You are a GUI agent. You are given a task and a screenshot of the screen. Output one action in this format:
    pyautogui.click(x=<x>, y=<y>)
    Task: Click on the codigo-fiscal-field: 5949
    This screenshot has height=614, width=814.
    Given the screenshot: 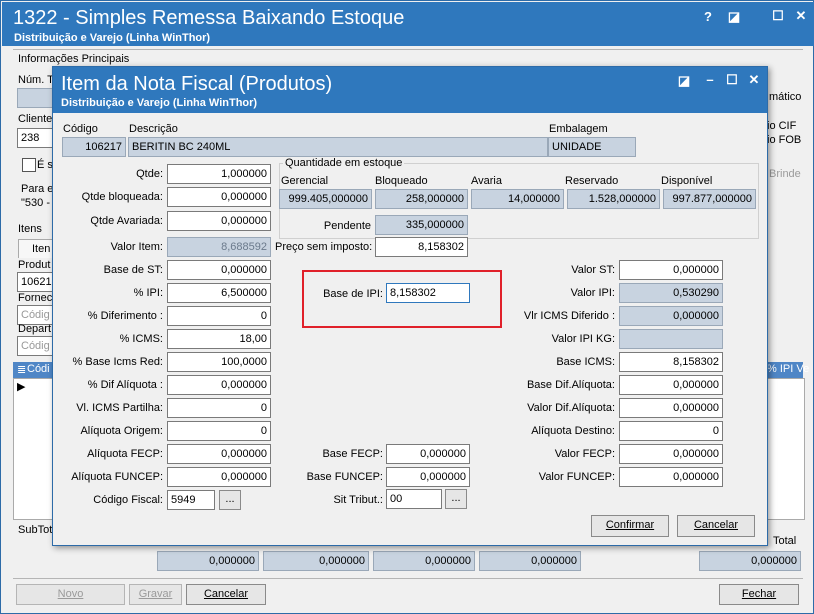 What is the action you would take?
    pyautogui.click(x=191, y=500)
    